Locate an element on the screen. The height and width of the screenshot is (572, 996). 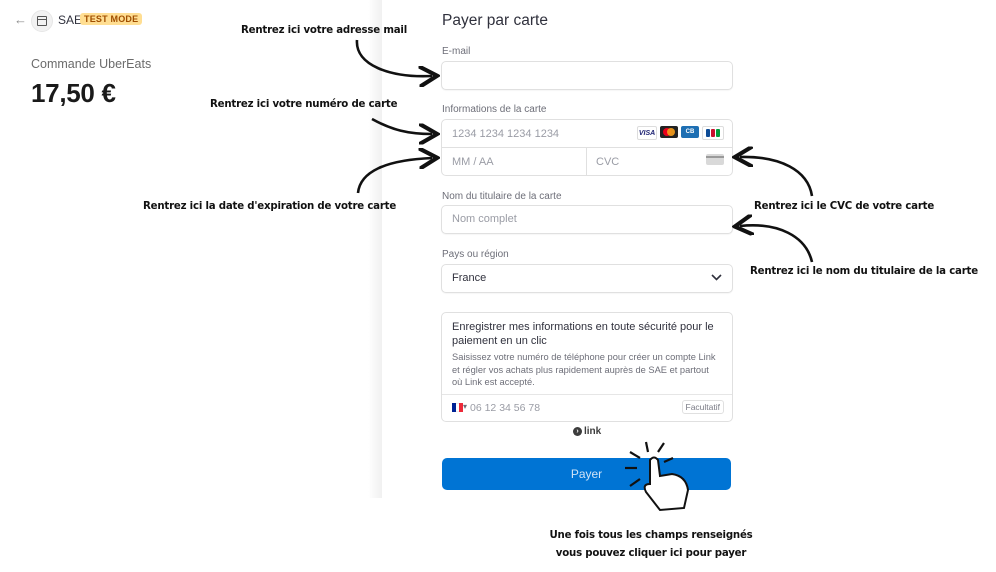
chevron-down-icon is located at coordinates (716, 278).